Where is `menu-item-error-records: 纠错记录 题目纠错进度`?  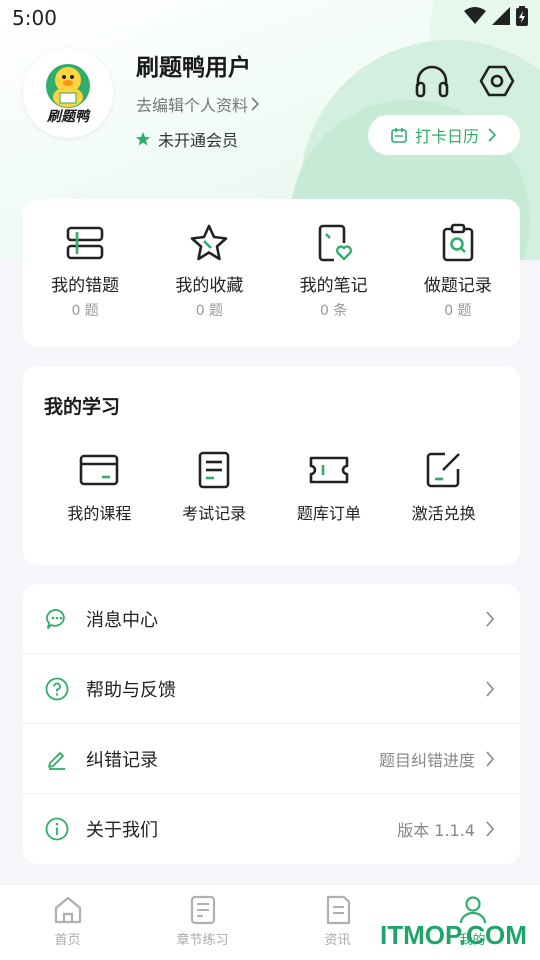 menu-item-error-records: 纠错记录 题目纠错进度 is located at coordinates (271, 759).